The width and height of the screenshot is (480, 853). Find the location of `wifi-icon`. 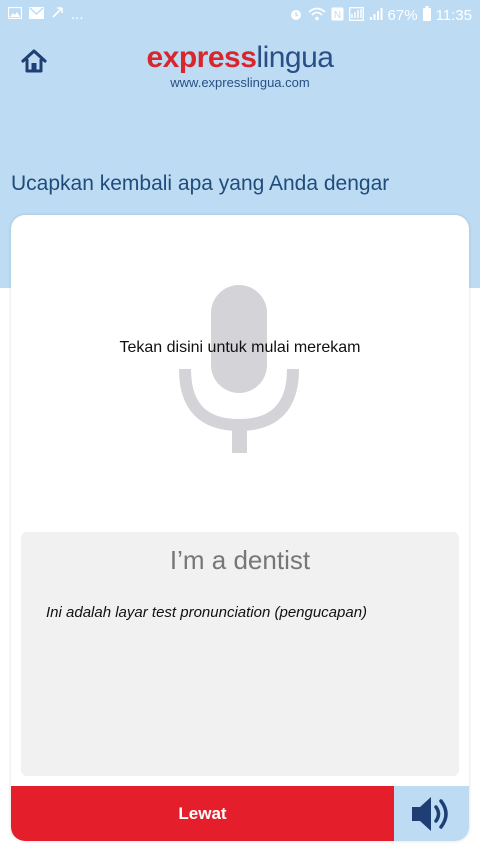

wifi-icon is located at coordinates (317, 16).